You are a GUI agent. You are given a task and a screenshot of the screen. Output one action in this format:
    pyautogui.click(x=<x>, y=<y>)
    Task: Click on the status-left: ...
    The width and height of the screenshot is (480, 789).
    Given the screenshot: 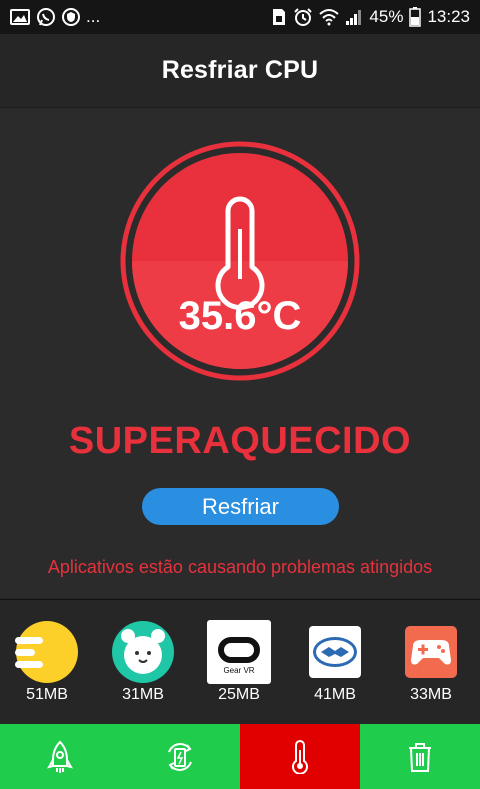 What is the action you would take?
    pyautogui.click(x=55, y=17)
    